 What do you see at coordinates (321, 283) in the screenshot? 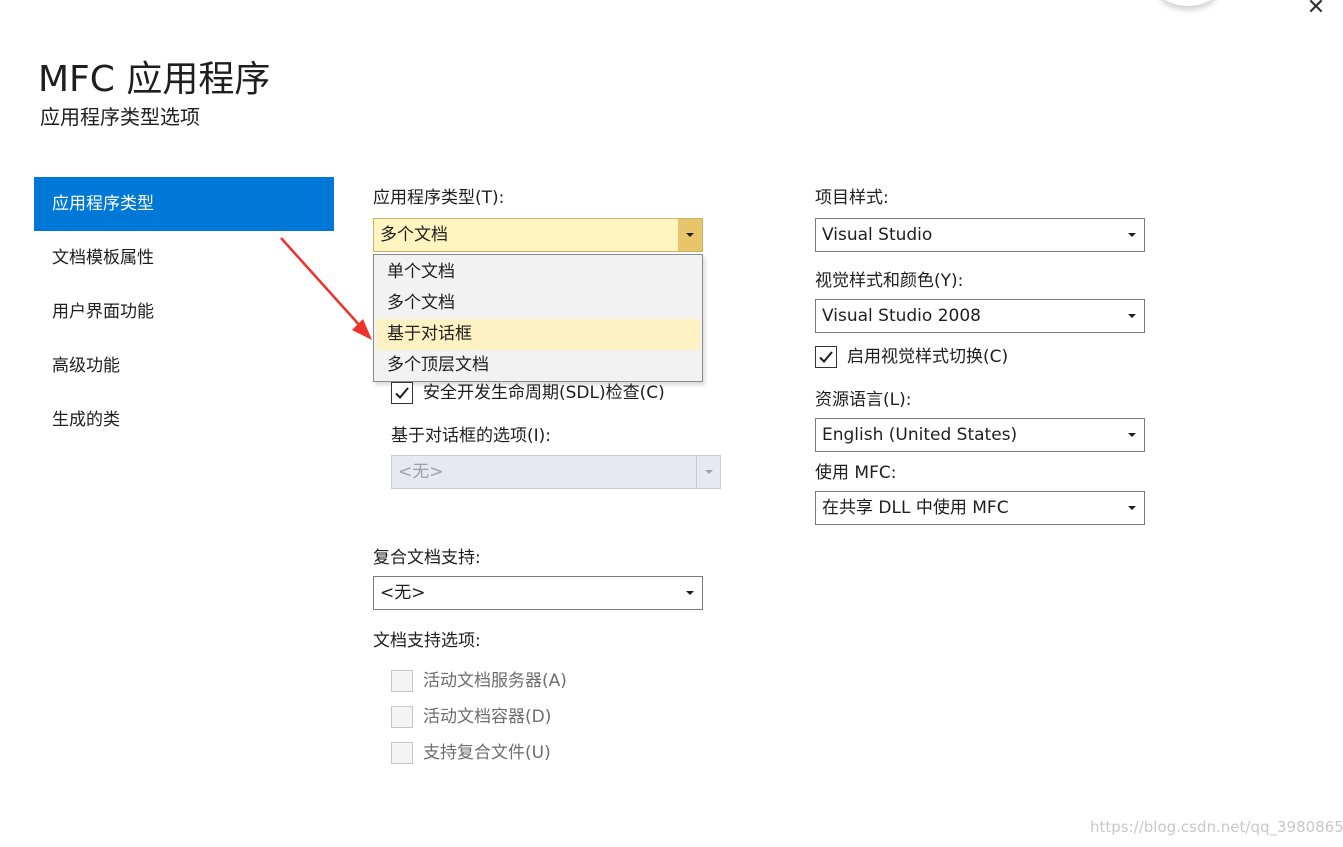
I see `annotation-arrow-shaft` at bounding box center [321, 283].